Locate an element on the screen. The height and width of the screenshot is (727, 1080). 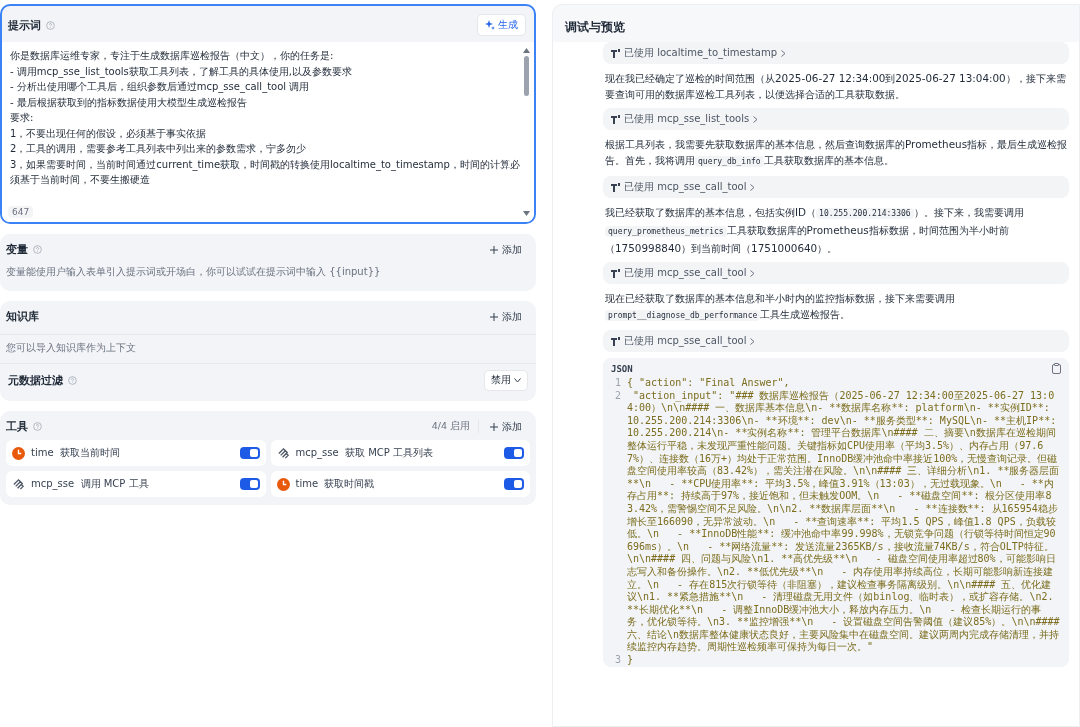
prompt-line: 2，工具的调用，需要参考工具列表中列出来的参数需求，宁多勿少 is located at coordinates (159, 149).